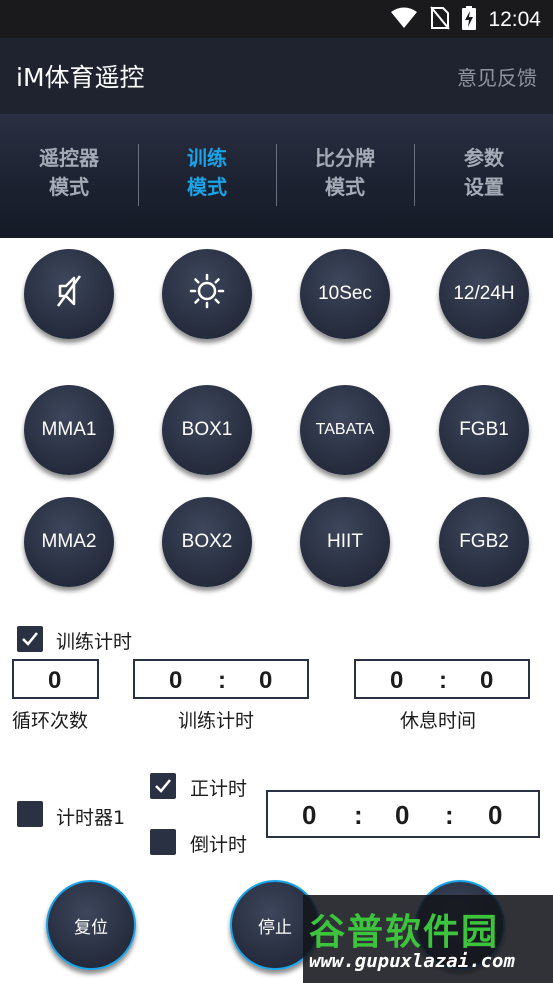 The image size is (553, 983). I want to click on feedback-link: 意见反馈, so click(497, 76).